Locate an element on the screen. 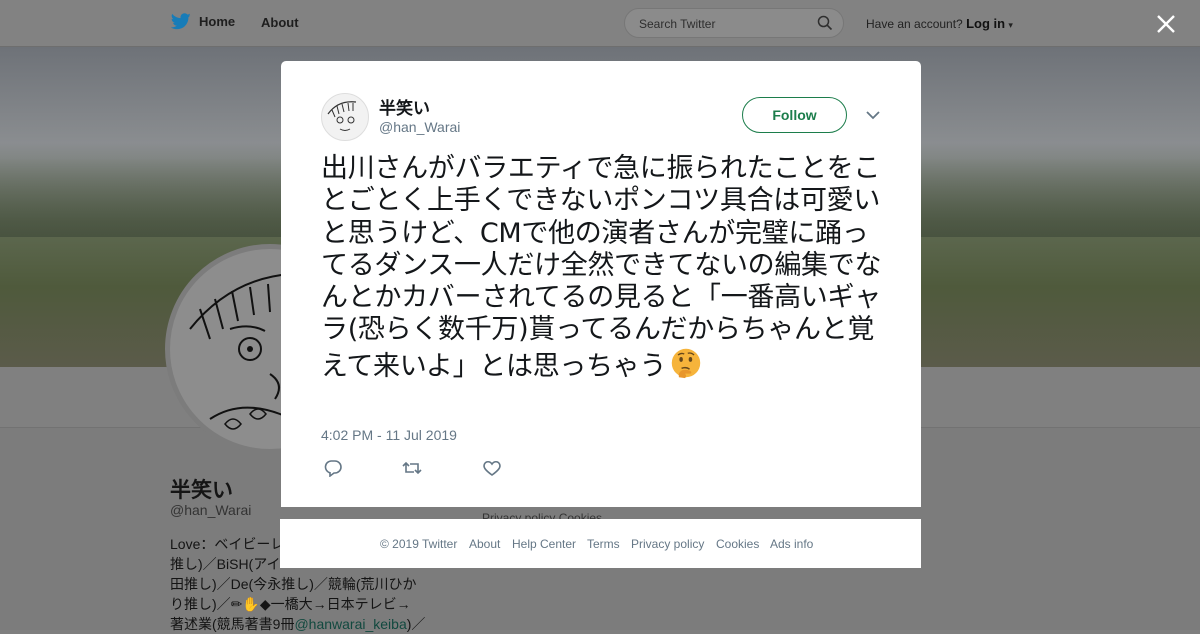 The height and width of the screenshot is (634, 1200). twitter-bird-icon is located at coordinates (181, 21).